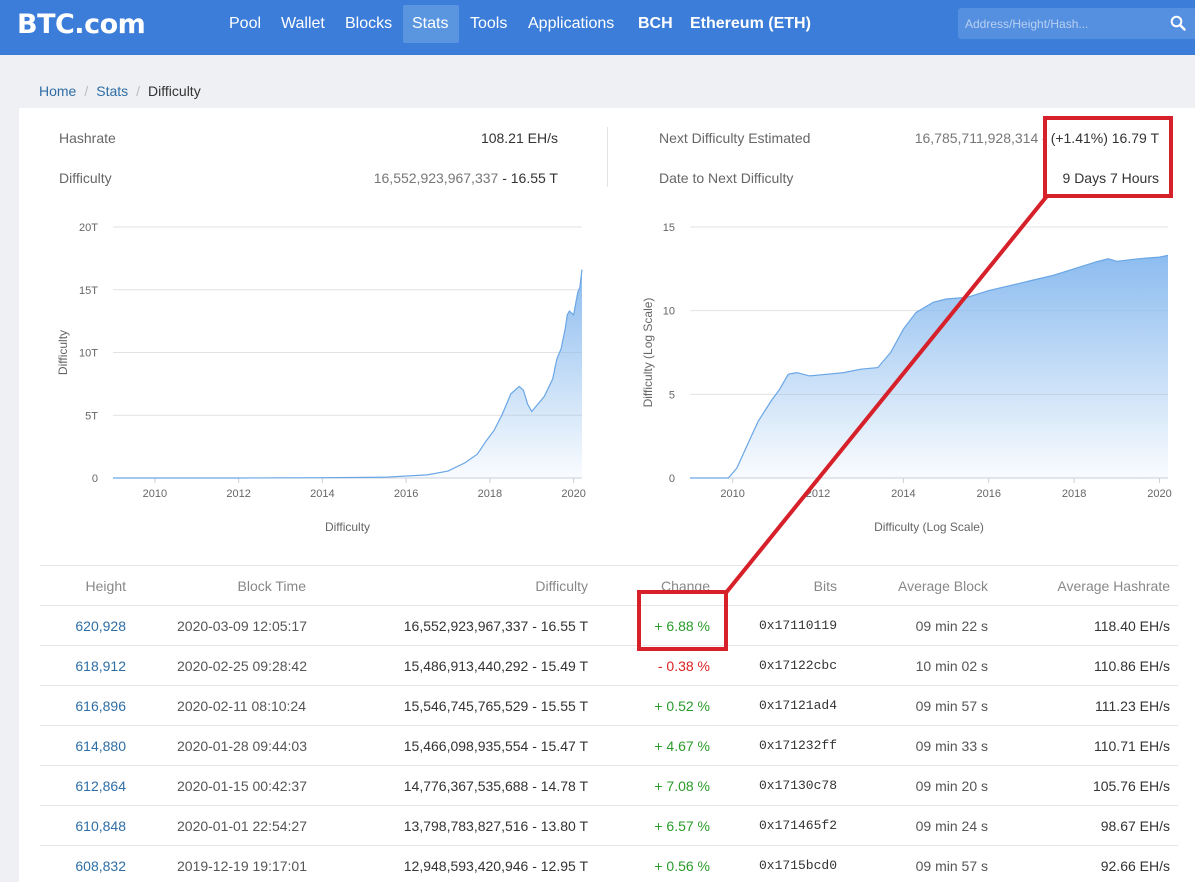  Describe the element at coordinates (675, 586) in the screenshot. I see `header-change: Change` at that location.